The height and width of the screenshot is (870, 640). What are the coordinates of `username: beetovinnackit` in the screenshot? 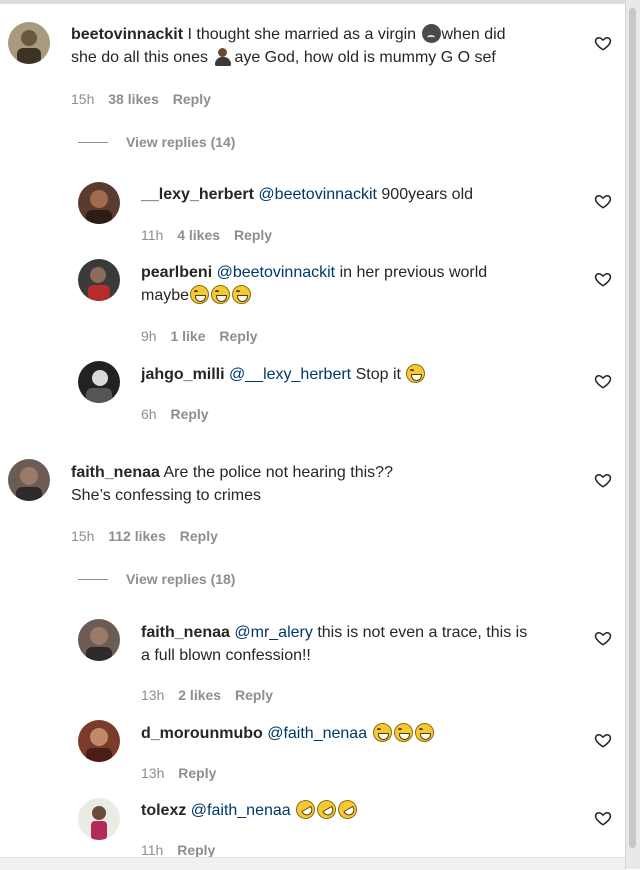 It's located at (127, 34).